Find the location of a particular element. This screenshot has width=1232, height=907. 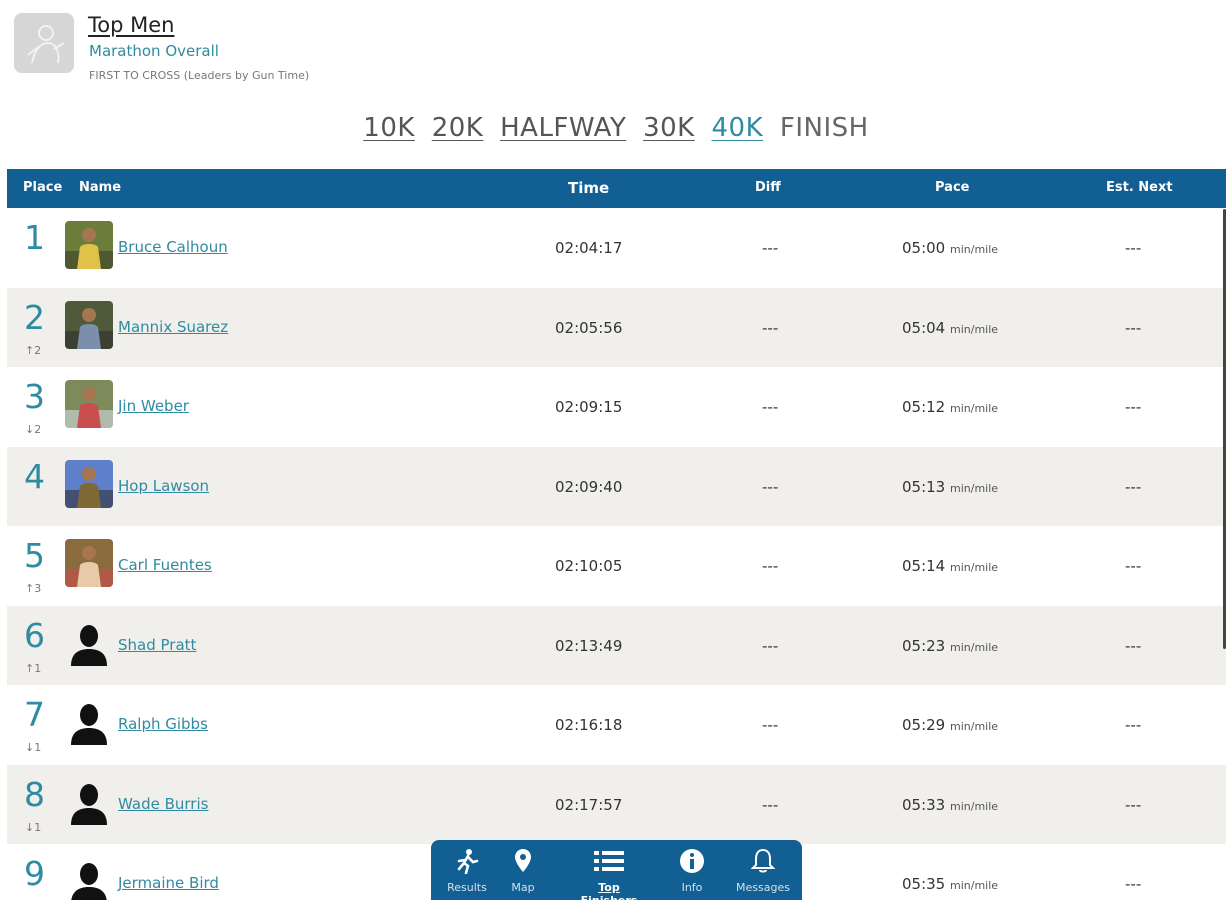

col-header-pace: Pace is located at coordinates (952, 187).